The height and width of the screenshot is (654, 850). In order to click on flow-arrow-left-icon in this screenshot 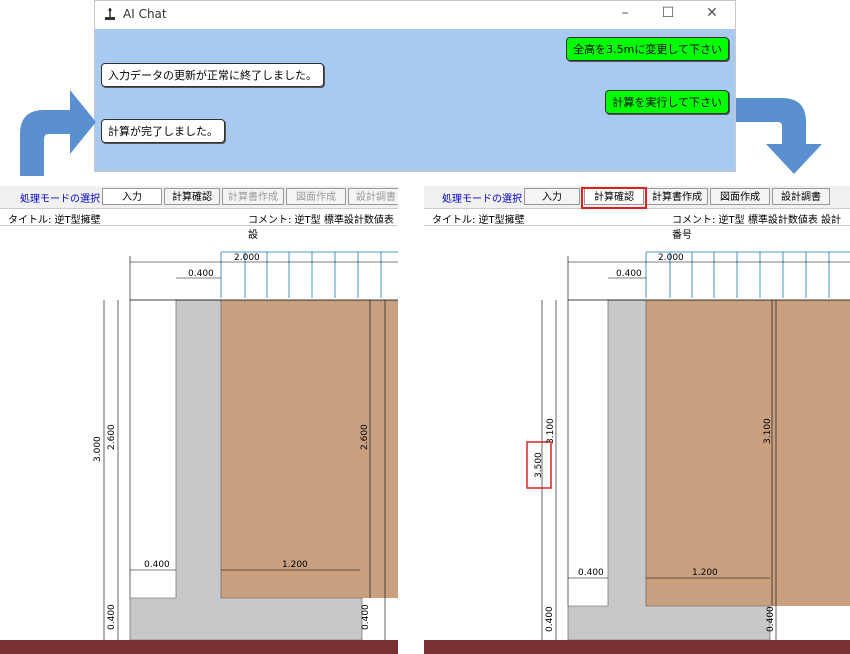, I will do `click(58, 133)`.